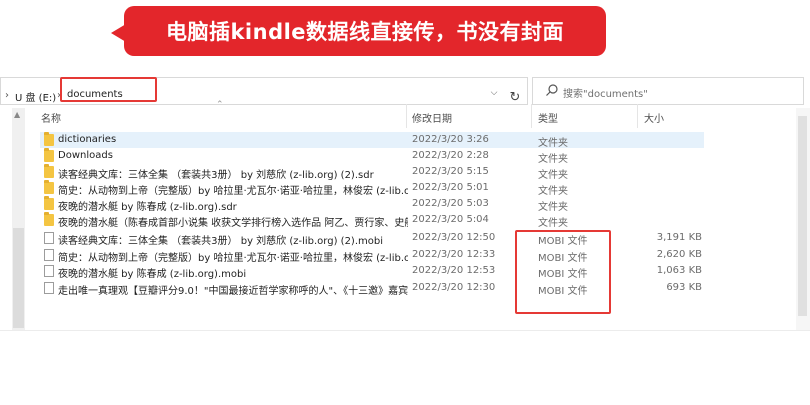  I want to click on list-item: dictionaries 2022/3/20 3:26 文件夹, so click(372, 140).